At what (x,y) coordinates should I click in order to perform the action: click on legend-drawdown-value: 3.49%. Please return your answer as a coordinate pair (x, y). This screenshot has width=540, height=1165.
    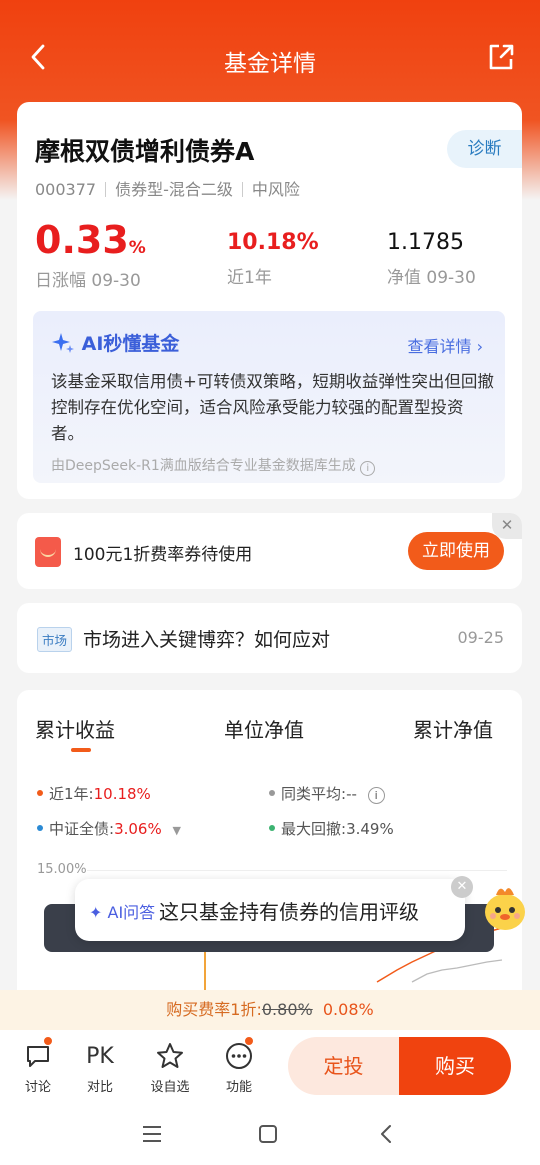
    Looking at the image, I should click on (370, 829).